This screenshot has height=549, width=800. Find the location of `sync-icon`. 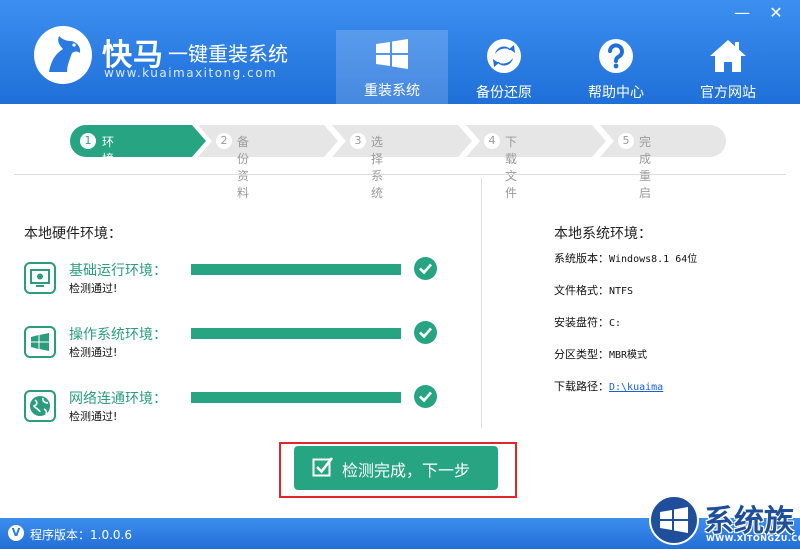

sync-icon is located at coordinates (504, 56).